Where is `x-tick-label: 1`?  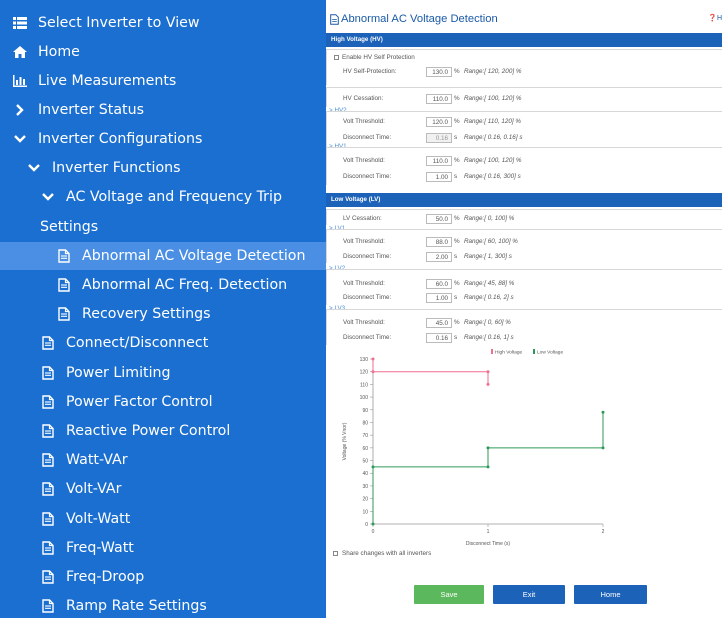
x-tick-label: 1 is located at coordinates (488, 532).